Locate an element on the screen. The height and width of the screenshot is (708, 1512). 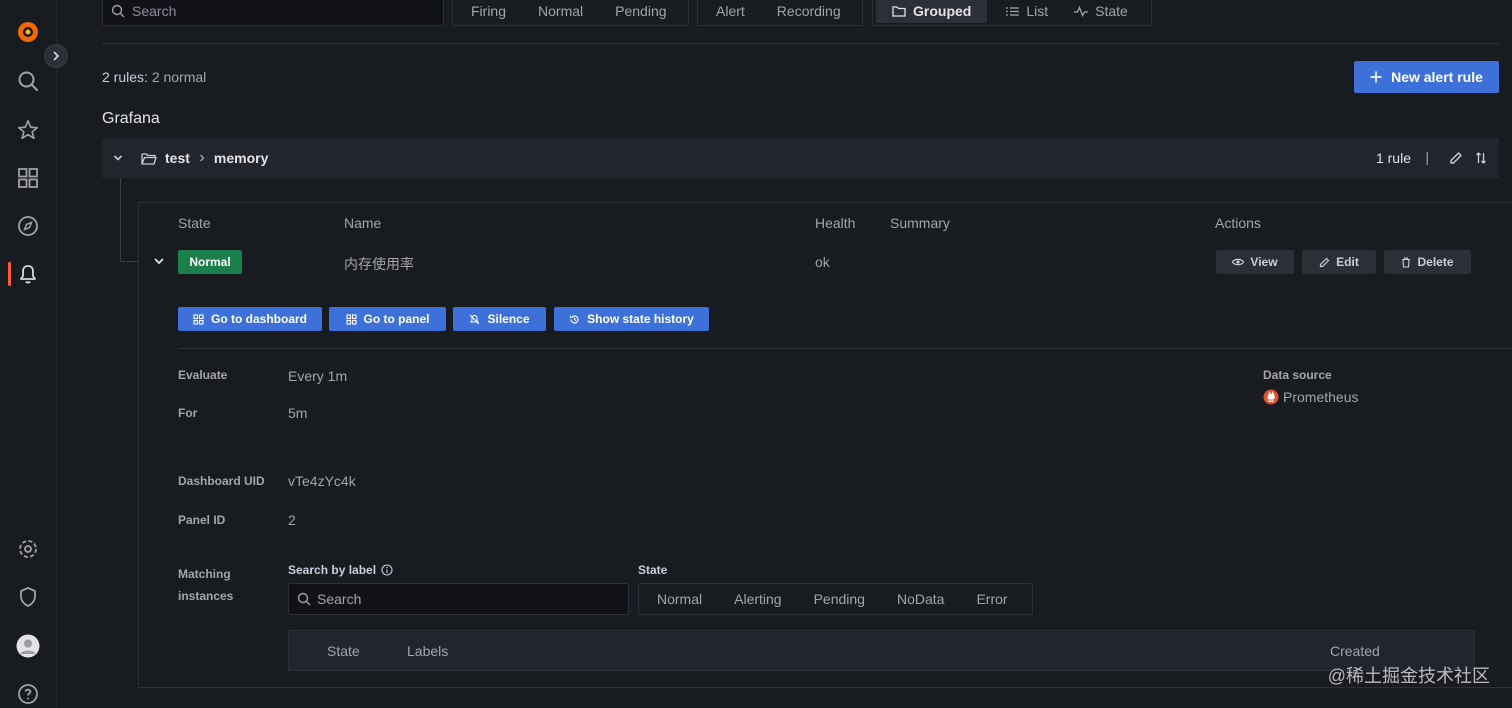
dashboard-uid-label: Dashboard UID is located at coordinates (221, 481).